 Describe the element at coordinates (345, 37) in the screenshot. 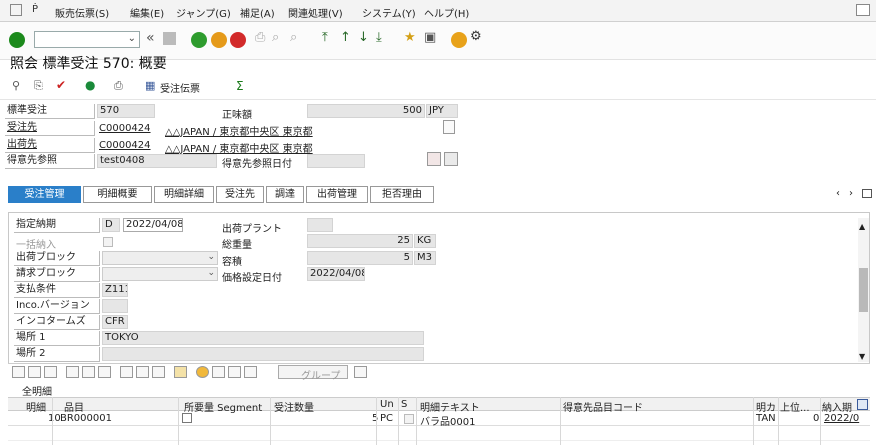

I see `previous-page-icon: ↑` at that location.